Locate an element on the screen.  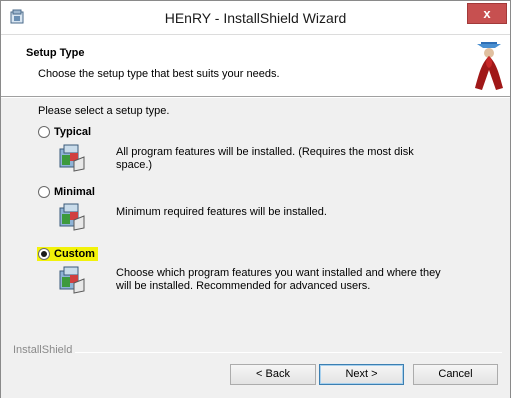
title-bar: HEnRY - InstallShield Wizard x is located at coordinates (255, 18).